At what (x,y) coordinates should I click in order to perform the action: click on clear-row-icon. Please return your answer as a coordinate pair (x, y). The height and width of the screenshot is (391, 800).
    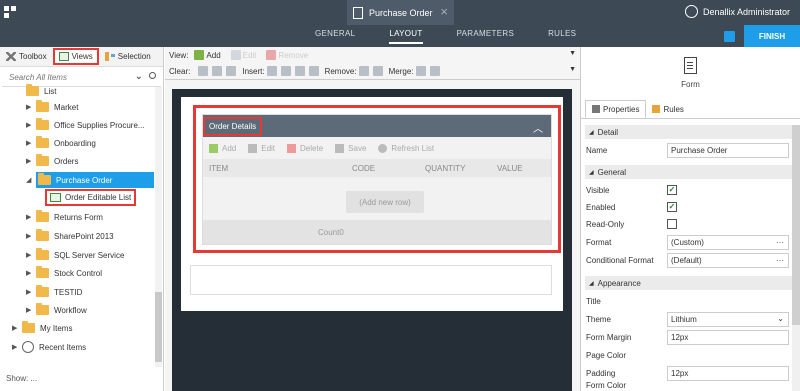
    Looking at the image, I should click on (217, 71).